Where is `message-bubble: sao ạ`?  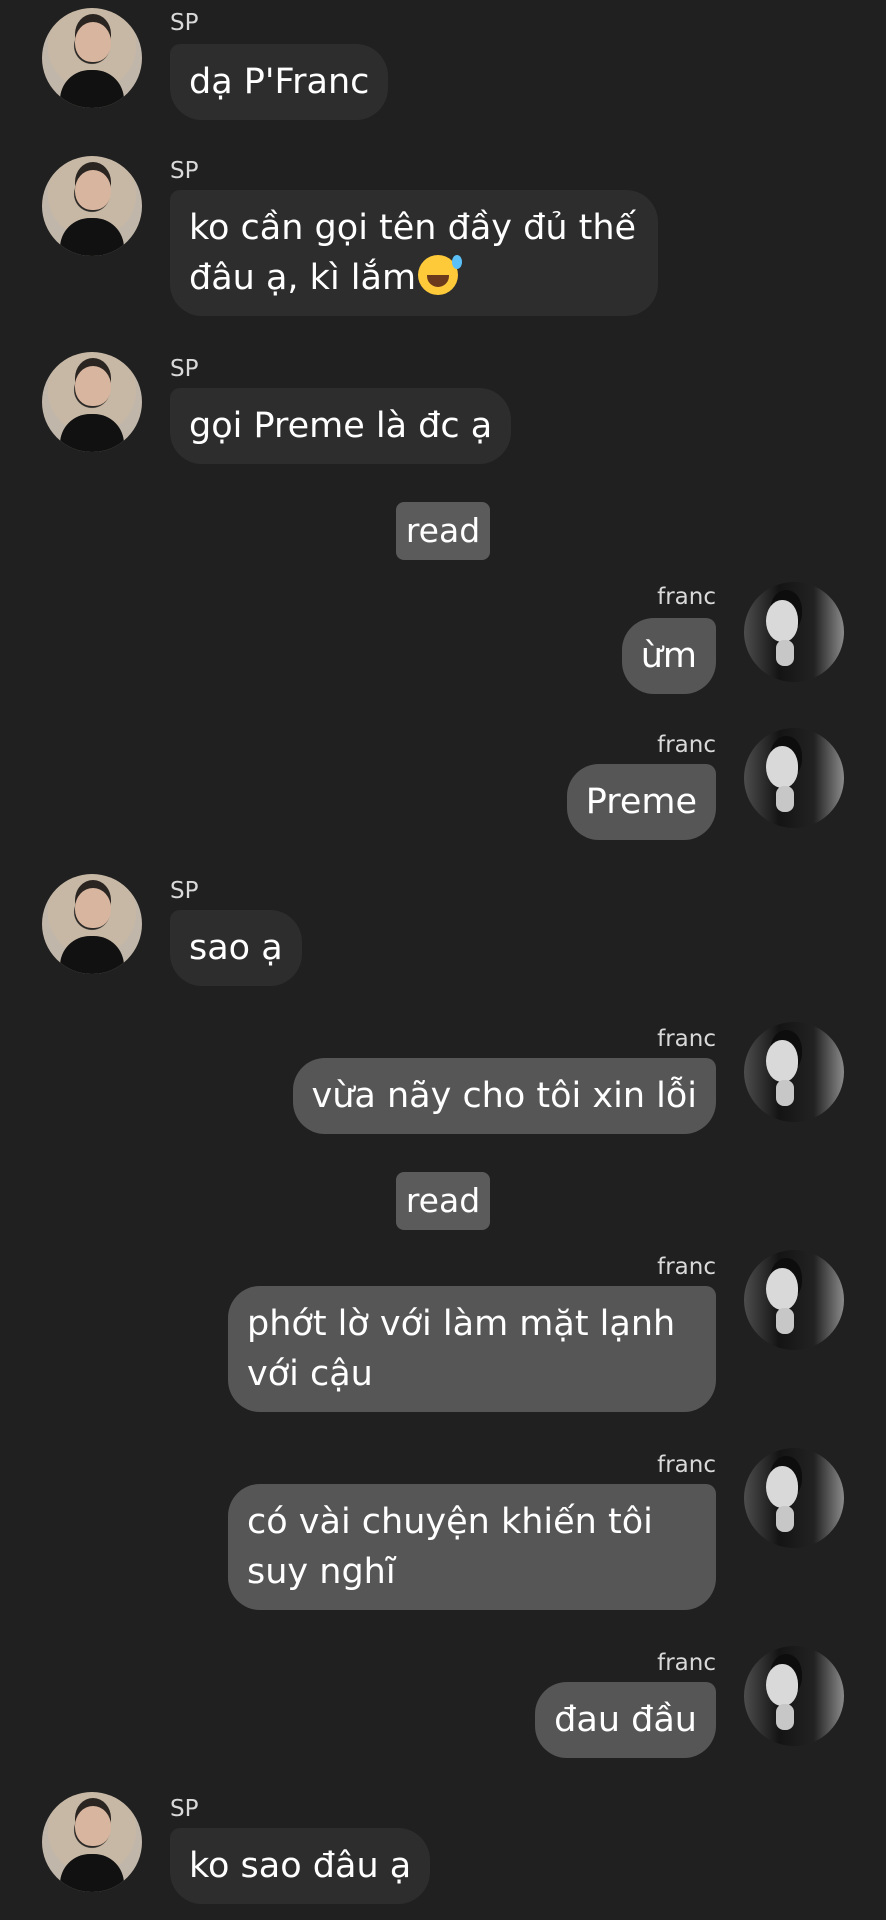
message-bubble: sao ạ is located at coordinates (236, 948).